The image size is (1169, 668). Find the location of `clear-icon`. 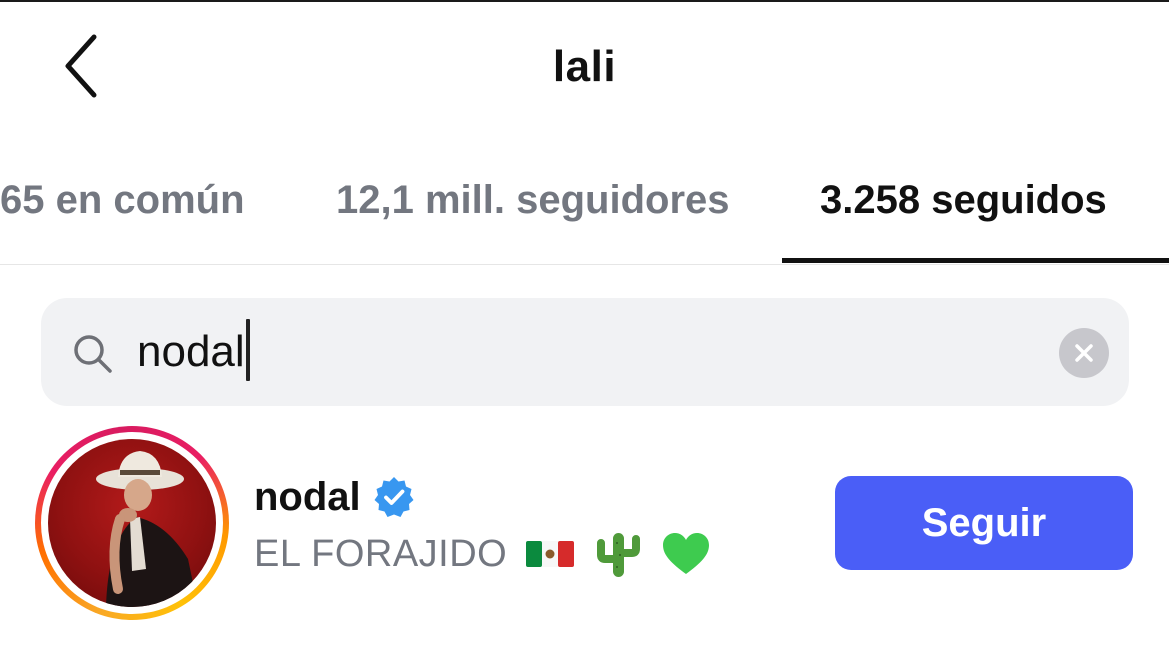

clear-icon is located at coordinates (1084, 353).